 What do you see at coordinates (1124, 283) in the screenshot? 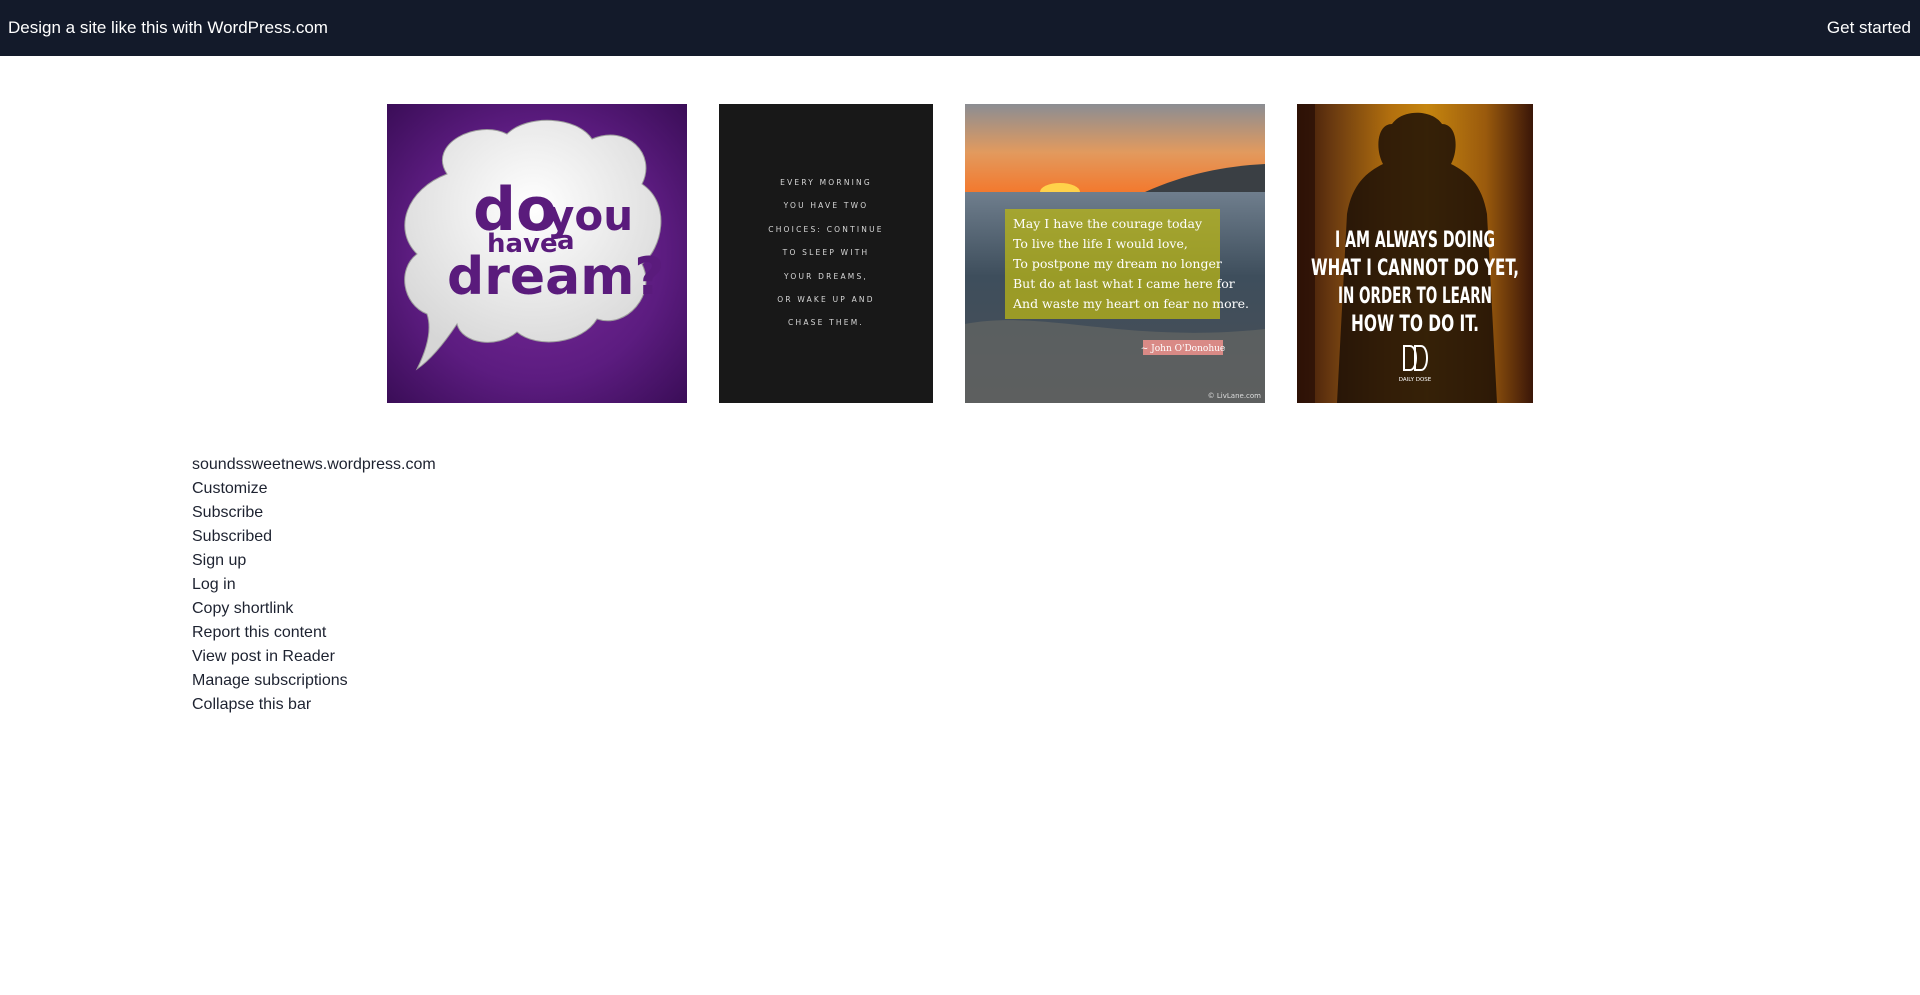
I see `poem-line: But do at last what I came here for` at bounding box center [1124, 283].